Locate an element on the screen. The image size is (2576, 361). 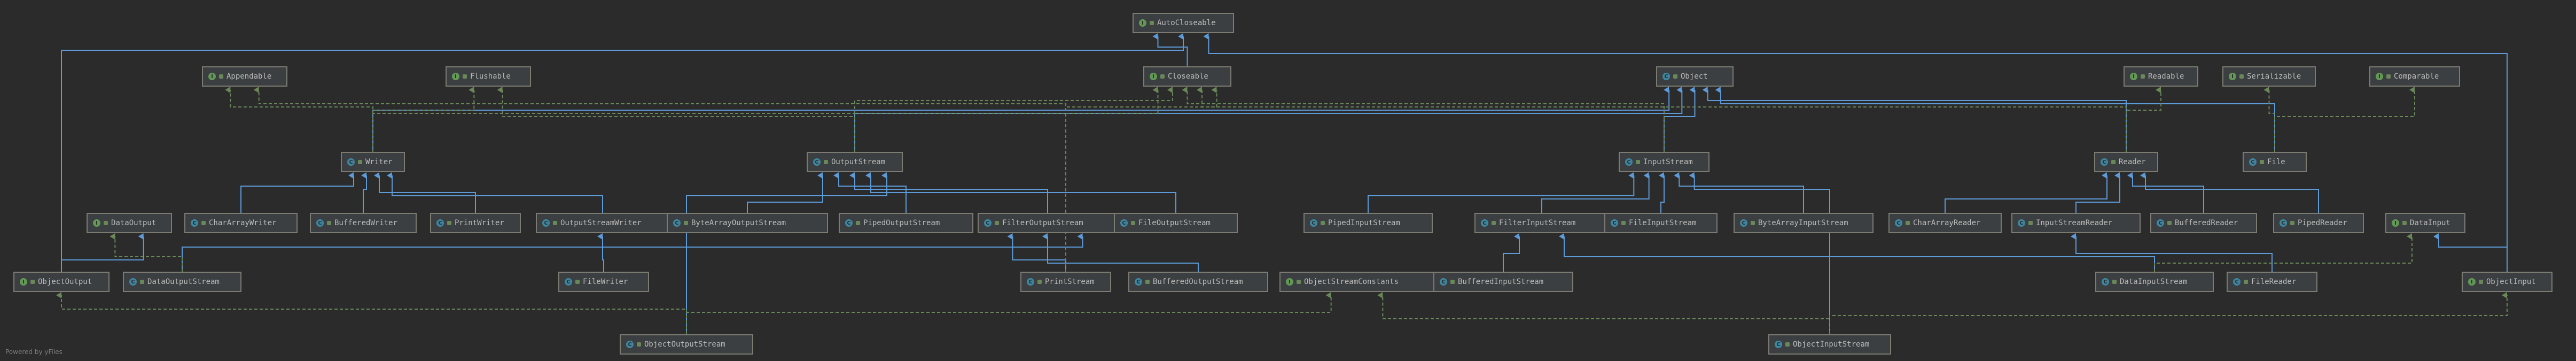
class-node-label: BufferedInputStream is located at coordinates (1501, 282).